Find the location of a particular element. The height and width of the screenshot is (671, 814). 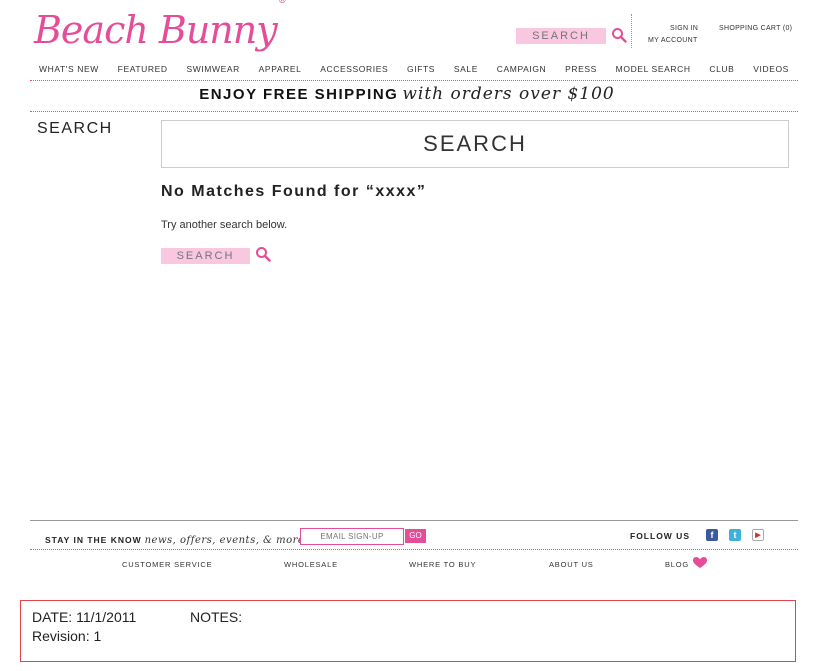

promo-bold-text: ENJOY FREE SHIPPING is located at coordinates (299, 94).